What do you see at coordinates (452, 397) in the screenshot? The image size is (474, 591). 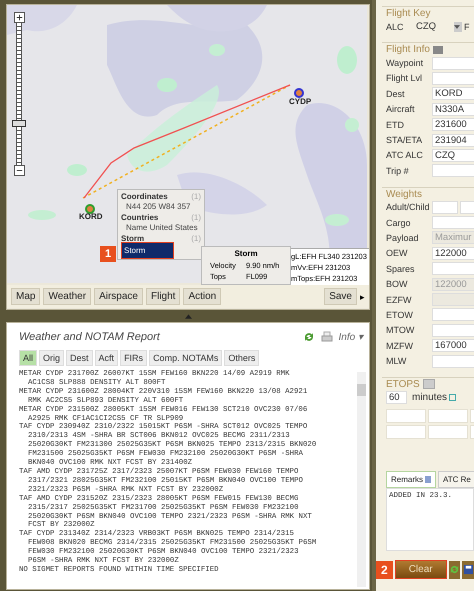 I see `info-icon` at bounding box center [452, 397].